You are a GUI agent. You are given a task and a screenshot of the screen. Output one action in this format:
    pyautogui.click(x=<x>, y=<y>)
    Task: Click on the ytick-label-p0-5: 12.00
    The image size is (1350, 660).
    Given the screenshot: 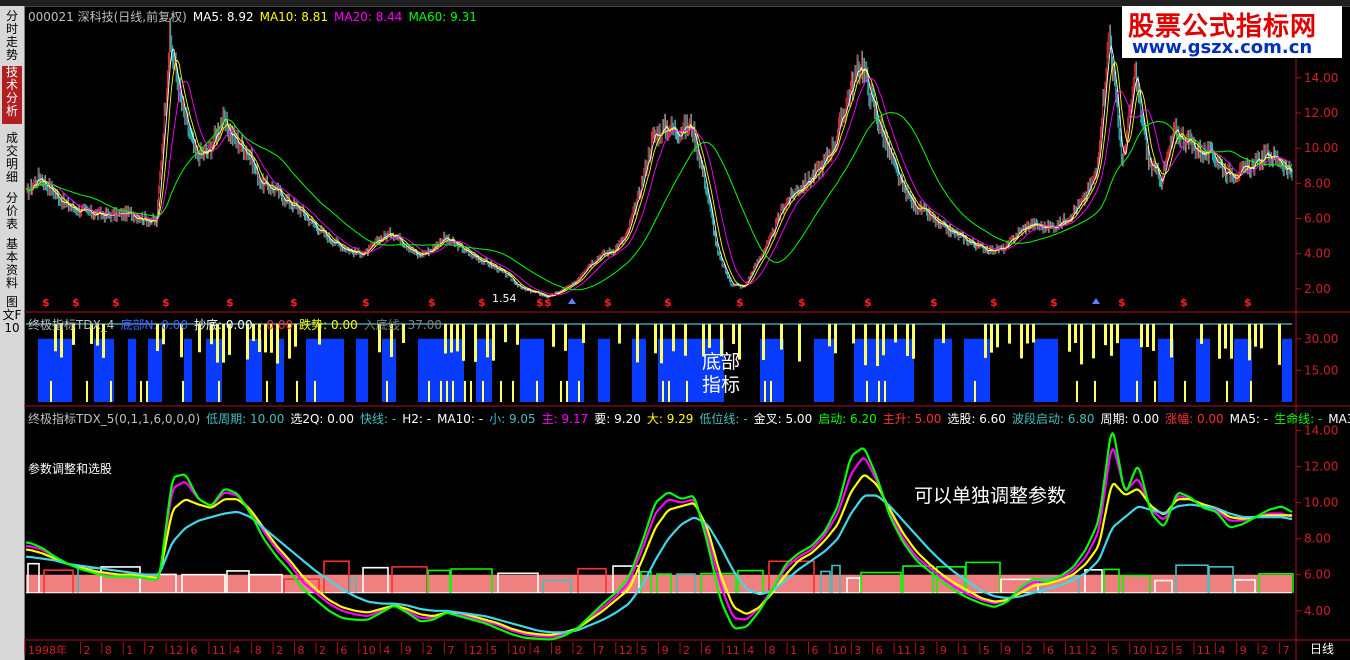 What is the action you would take?
    pyautogui.click(x=1321, y=113)
    